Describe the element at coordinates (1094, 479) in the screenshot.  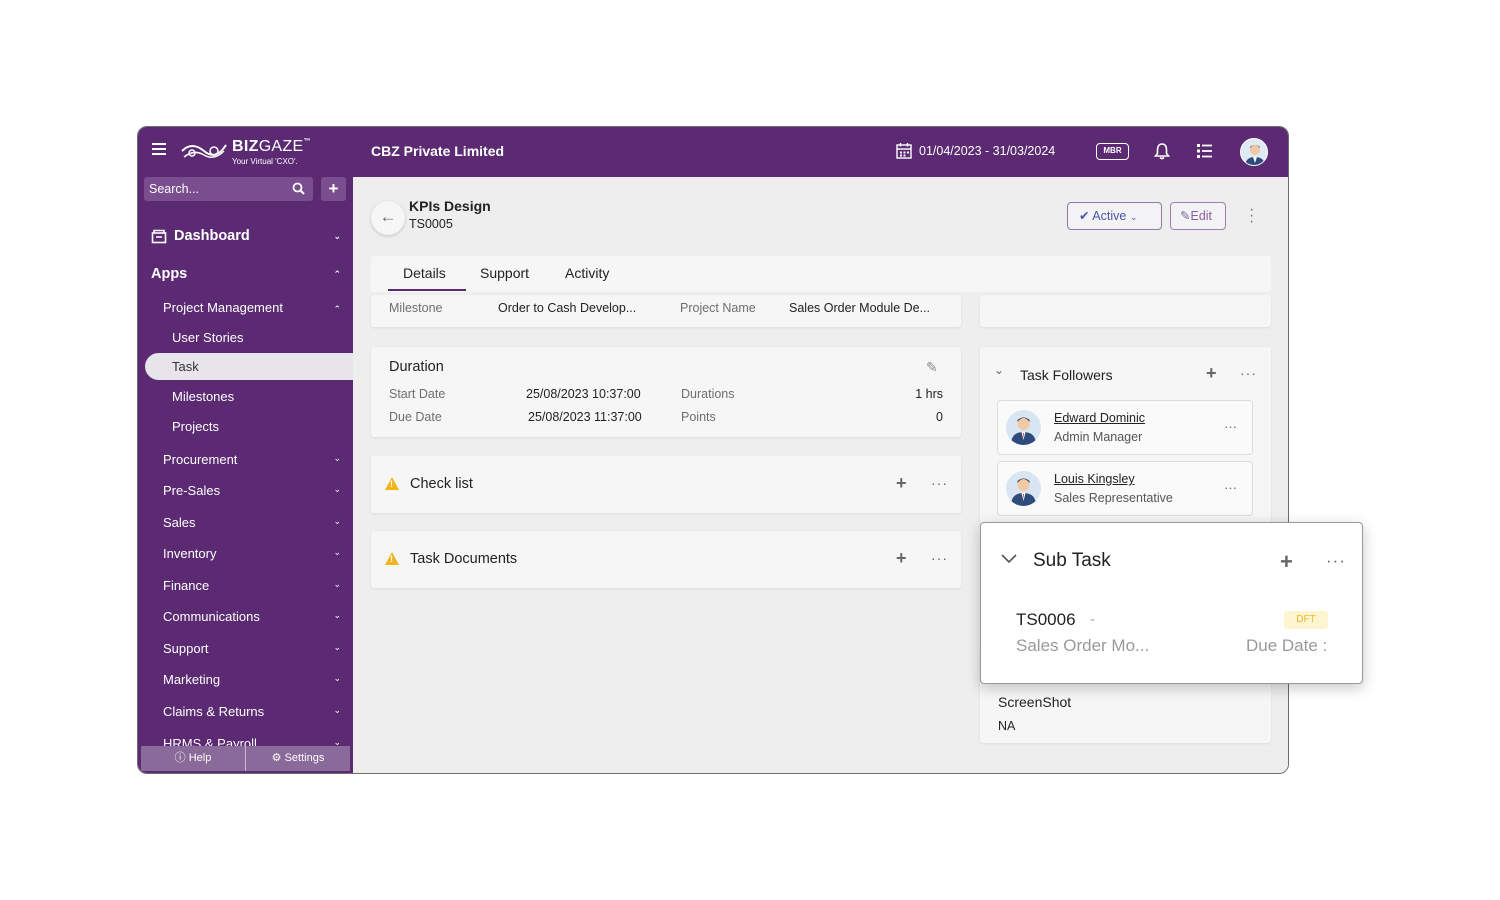
I see `follower-name: Louis Kingsley` at that location.